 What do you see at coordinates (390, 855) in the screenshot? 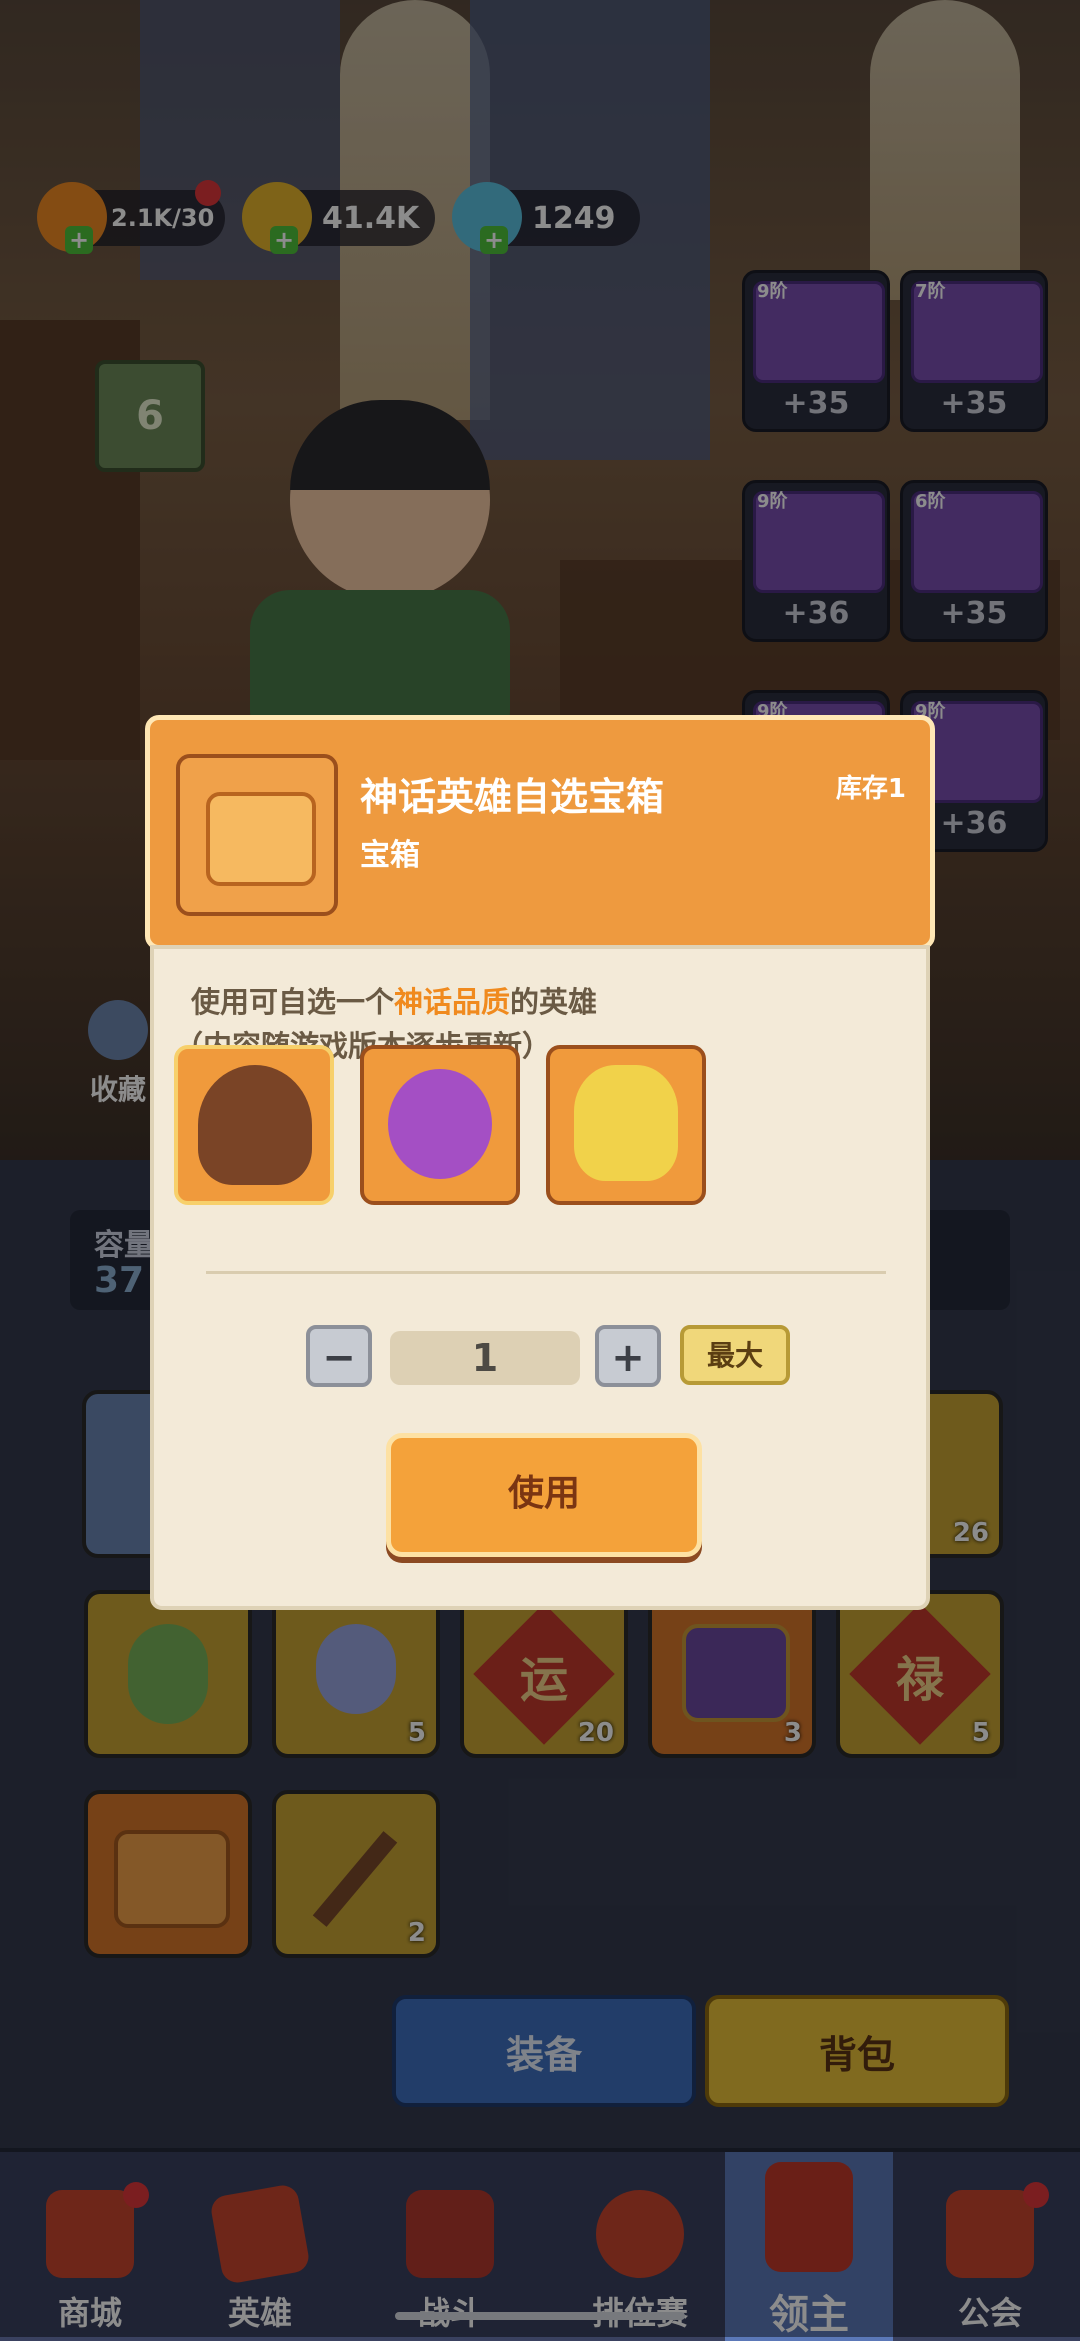
I see `chest-subtitle: 宝箱` at bounding box center [390, 855].